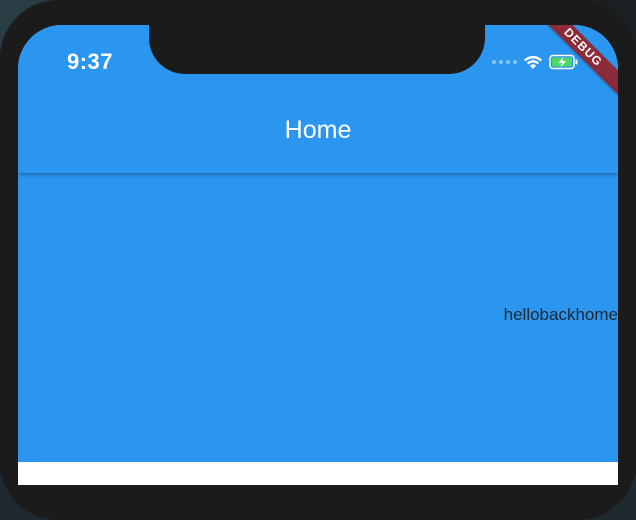 The width and height of the screenshot is (636, 520). I want to click on status-icons, so click(535, 62).